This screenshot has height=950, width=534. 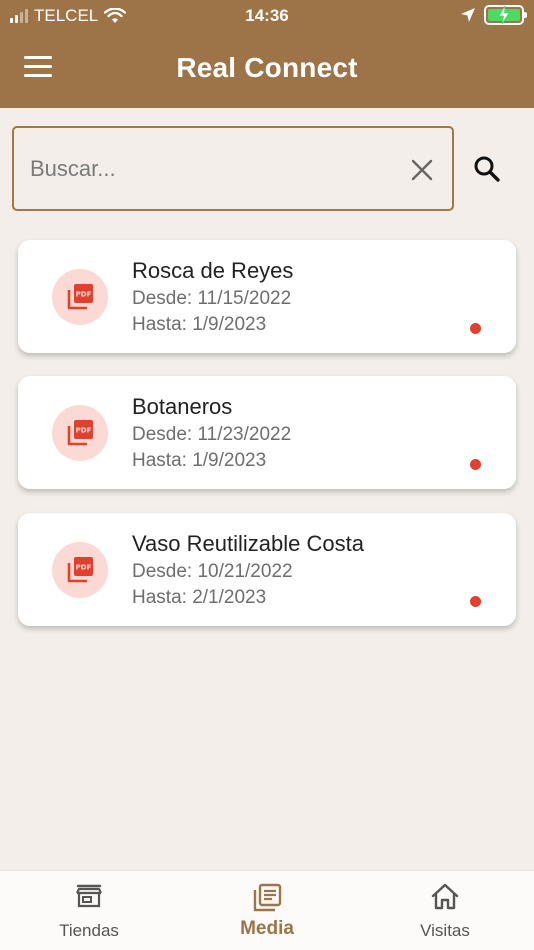 I want to click on nav-label: Media, so click(x=267, y=928).